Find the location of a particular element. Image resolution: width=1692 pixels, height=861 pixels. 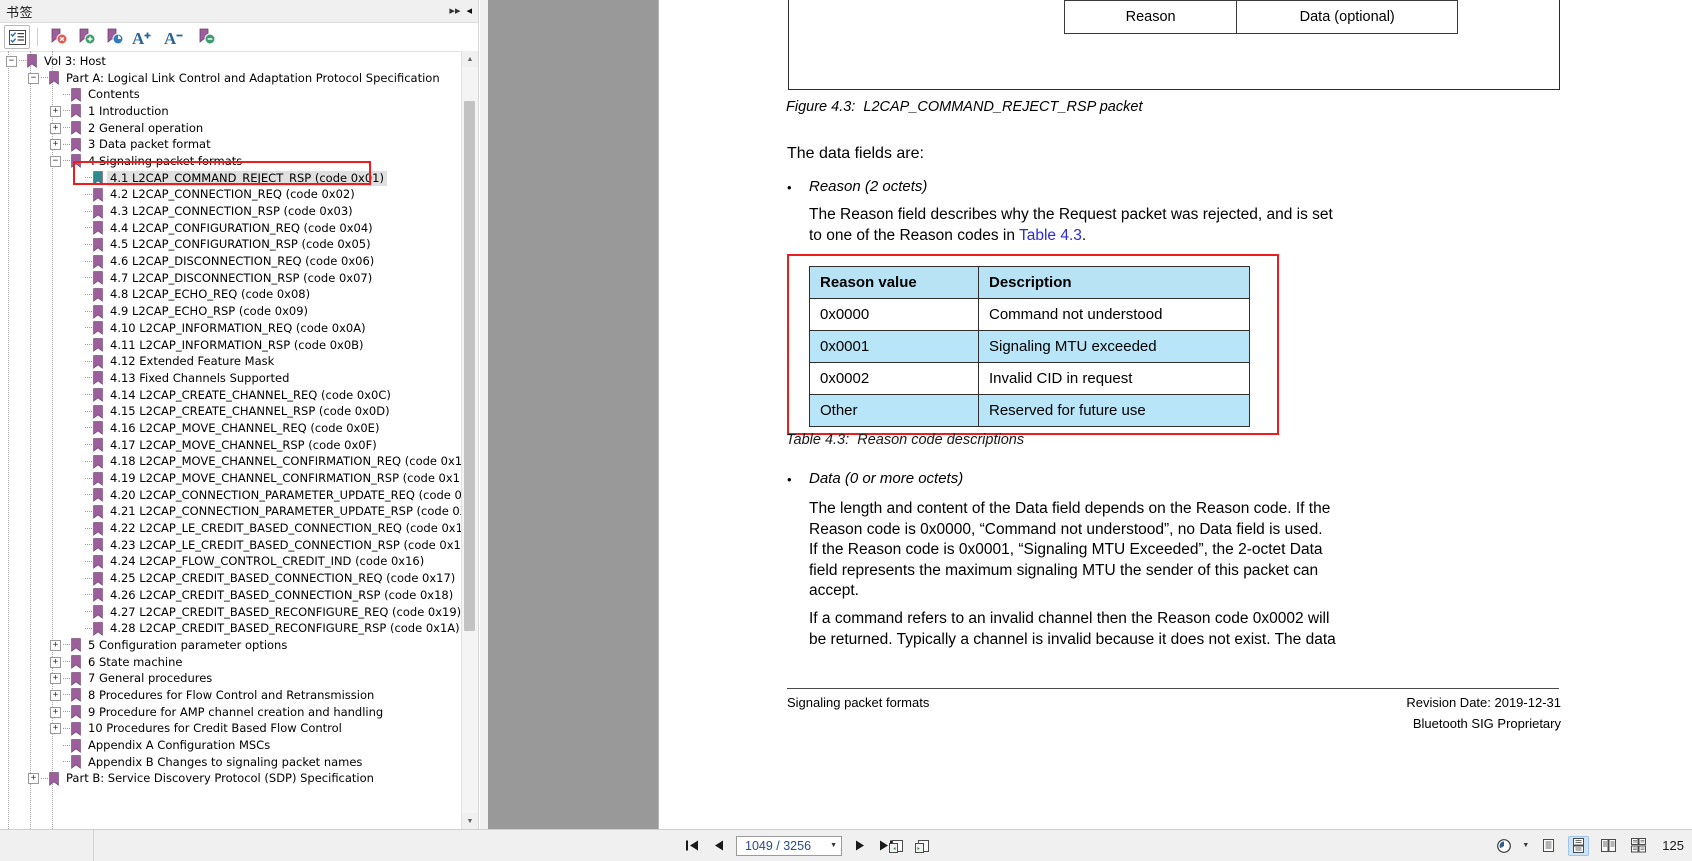

increase-text-size-button: A is located at coordinates (144, 37).